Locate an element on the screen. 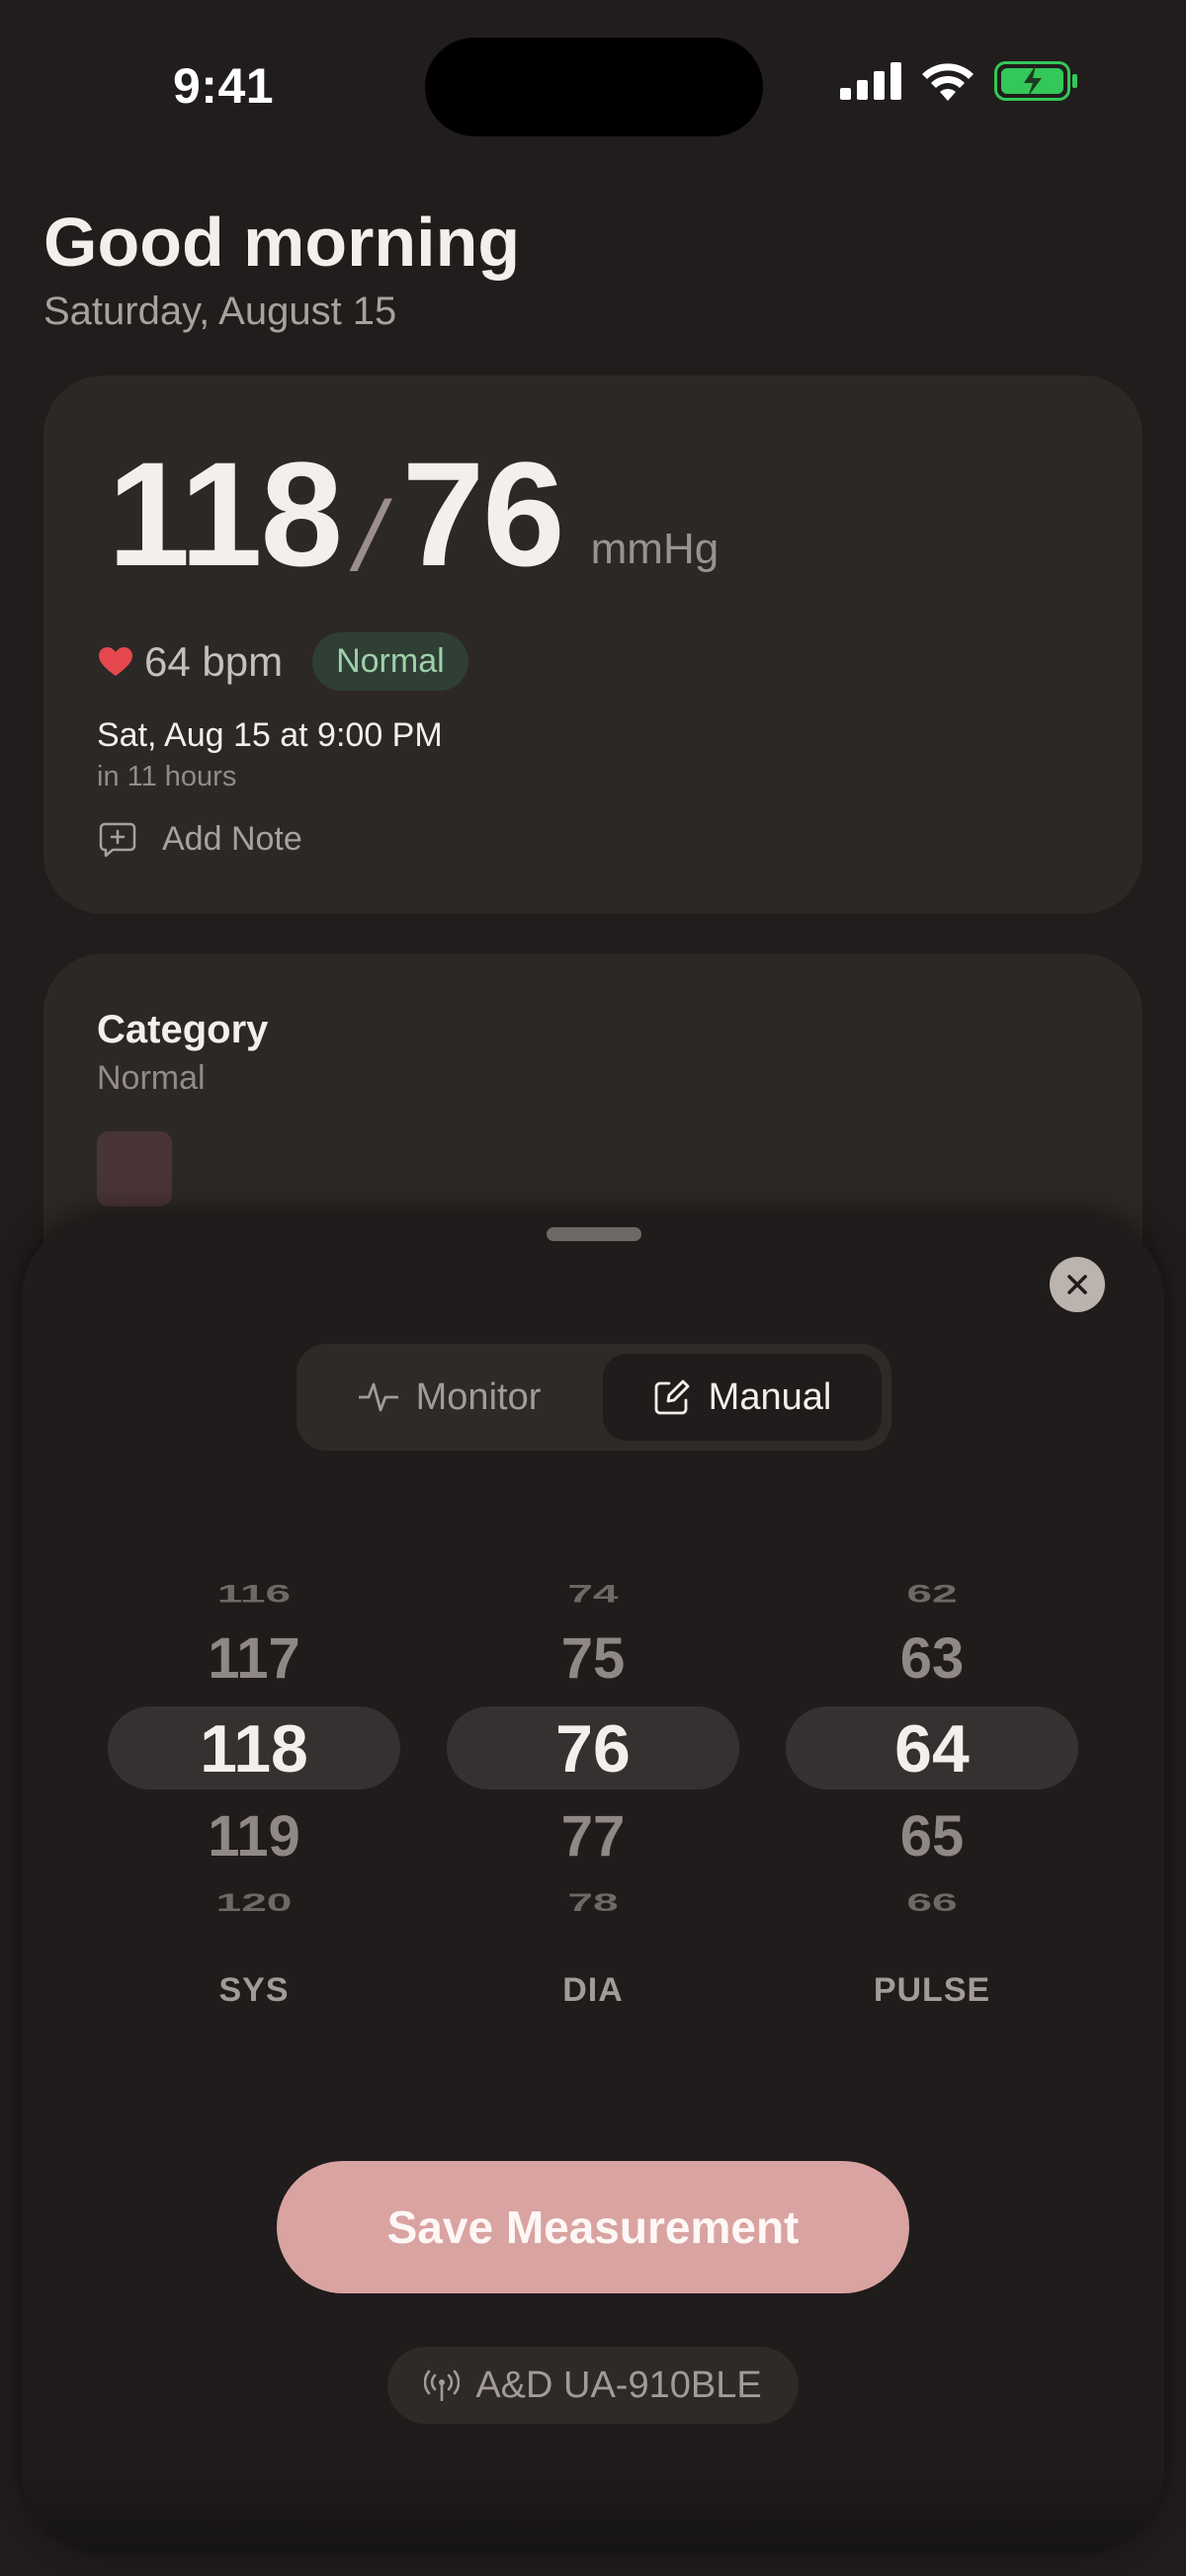 Image resolution: width=1186 pixels, height=2576 pixels. picker-value: 66 is located at coordinates (932, 1902).